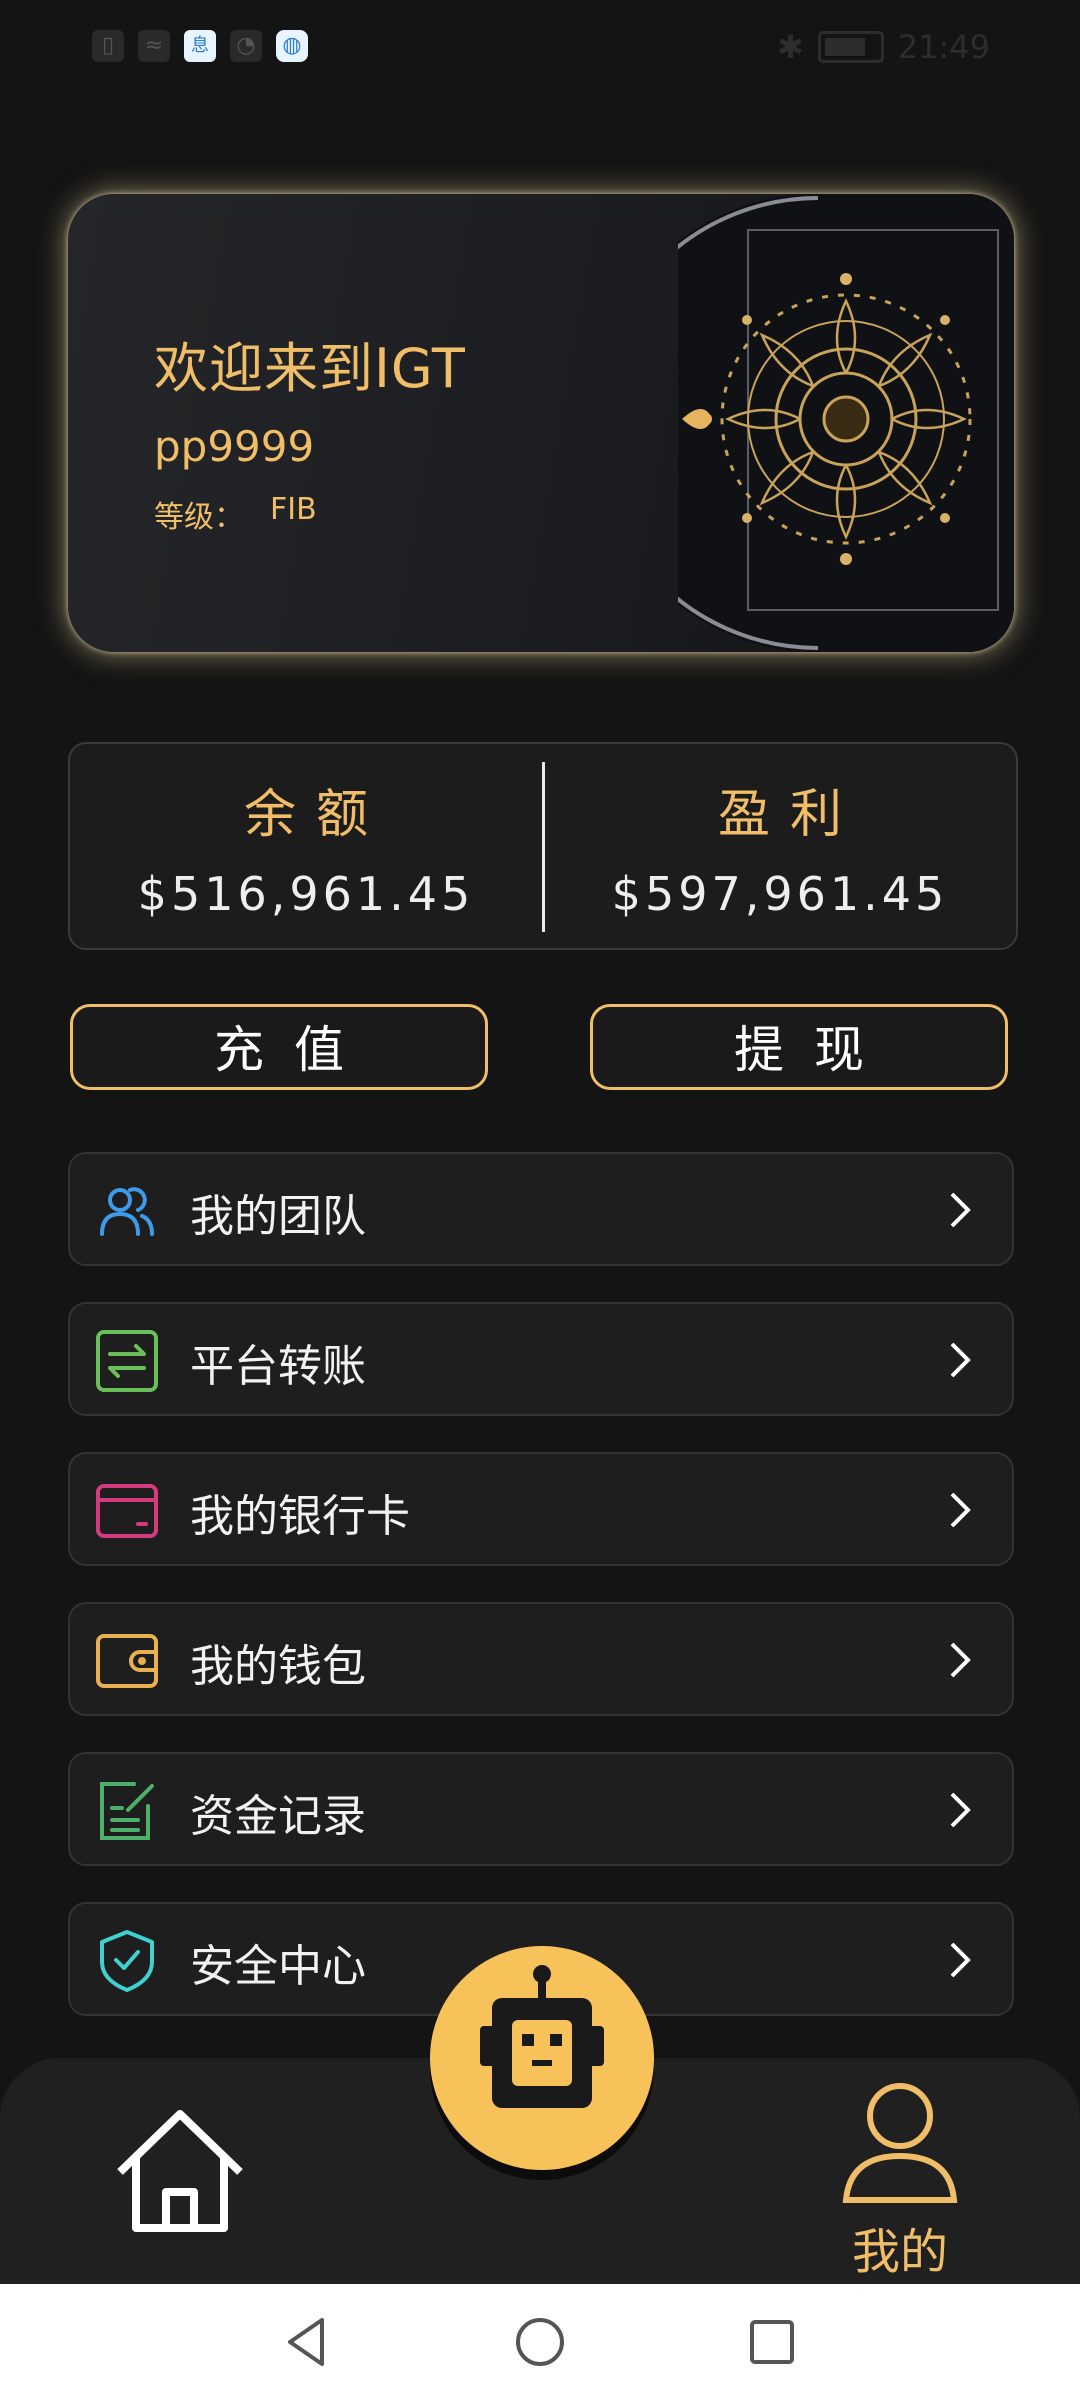  I want to click on menu-label: 我的银行卡, so click(300, 1516).